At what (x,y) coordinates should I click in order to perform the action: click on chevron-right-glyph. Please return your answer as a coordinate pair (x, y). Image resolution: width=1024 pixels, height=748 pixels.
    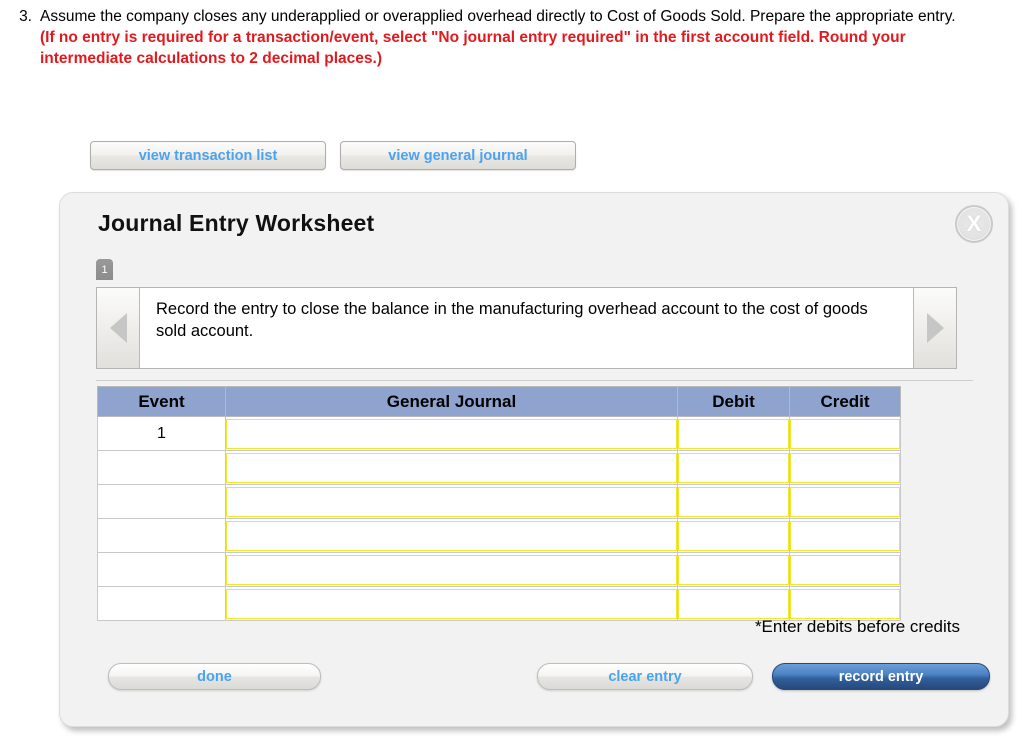
    Looking at the image, I should click on (935, 328).